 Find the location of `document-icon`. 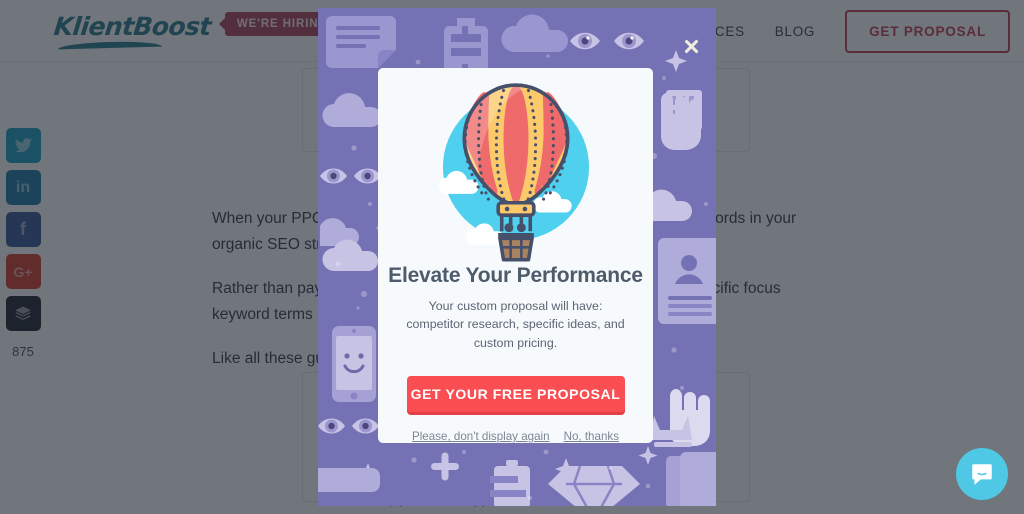

document-icon is located at coordinates (361, 42).